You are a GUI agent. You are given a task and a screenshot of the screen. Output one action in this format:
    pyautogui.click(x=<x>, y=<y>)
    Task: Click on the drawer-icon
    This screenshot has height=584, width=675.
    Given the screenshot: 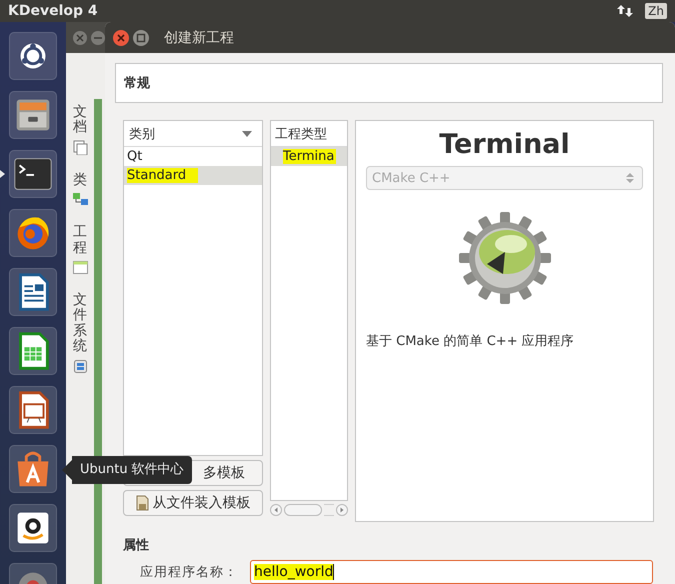 What is the action you would take?
    pyautogui.click(x=80, y=366)
    